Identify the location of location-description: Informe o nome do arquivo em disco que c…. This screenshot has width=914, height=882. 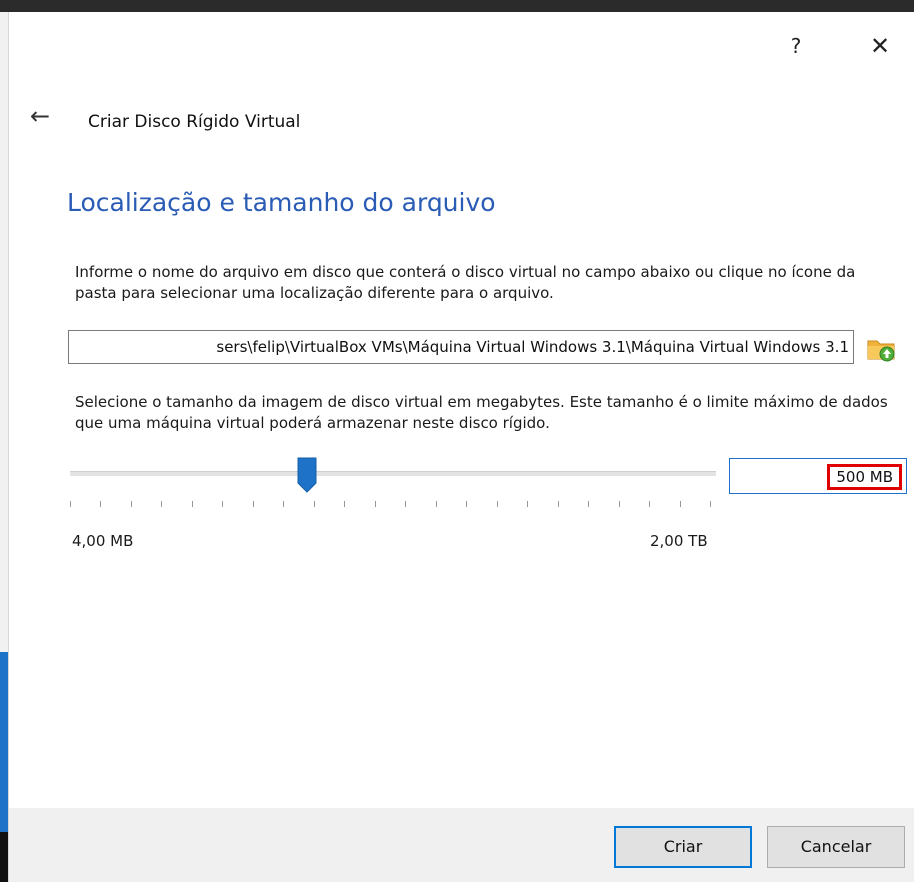
(465, 282).